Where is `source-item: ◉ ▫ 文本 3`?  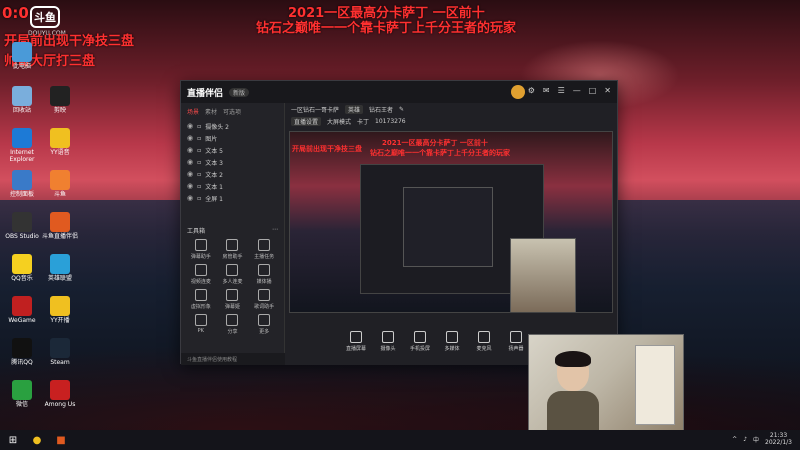
source-item: ◉ ▫ 文本 3 is located at coordinates (232, 162).